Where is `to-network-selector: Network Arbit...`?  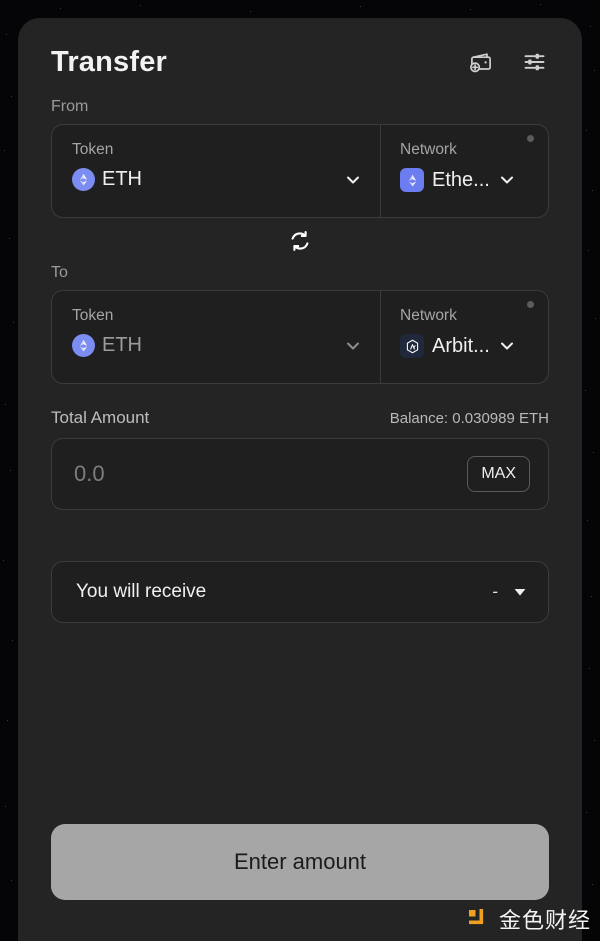 to-network-selector: Network Arbit... is located at coordinates (464, 337).